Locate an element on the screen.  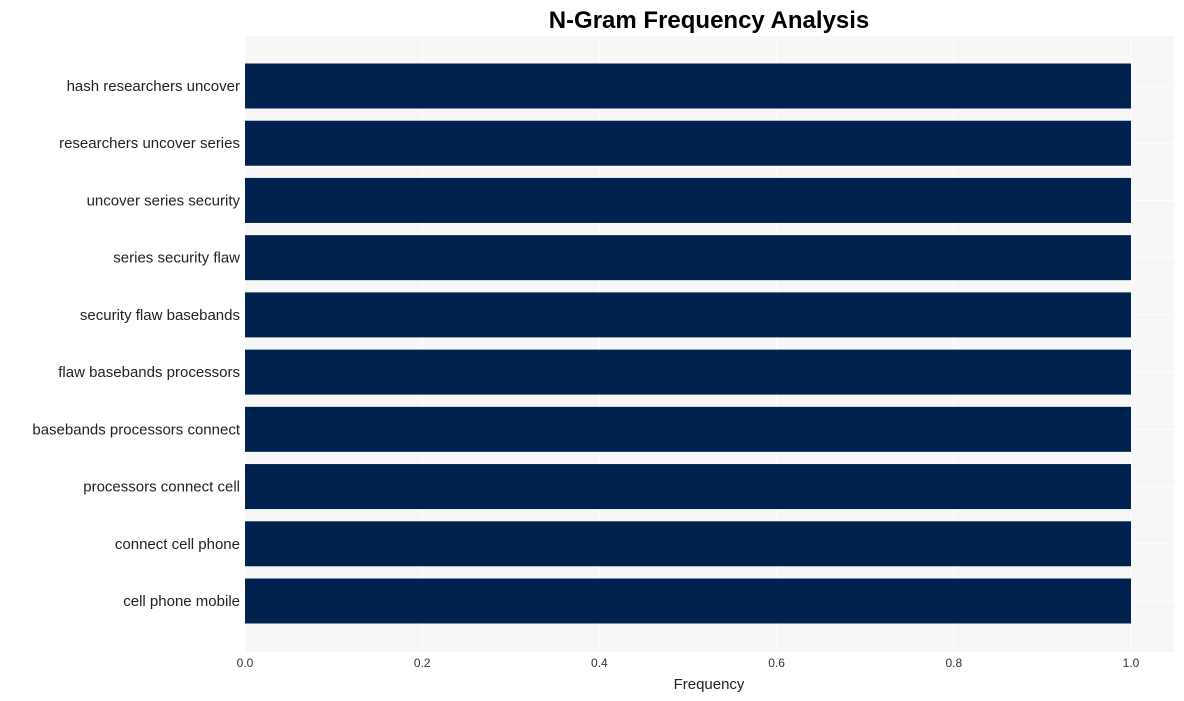
x-tick-label: 0.0 is located at coordinates (245, 663).